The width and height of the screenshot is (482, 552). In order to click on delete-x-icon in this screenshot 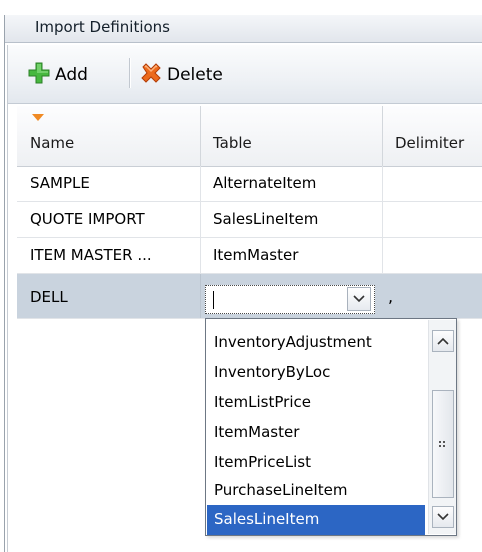, I will do `click(151, 75)`.